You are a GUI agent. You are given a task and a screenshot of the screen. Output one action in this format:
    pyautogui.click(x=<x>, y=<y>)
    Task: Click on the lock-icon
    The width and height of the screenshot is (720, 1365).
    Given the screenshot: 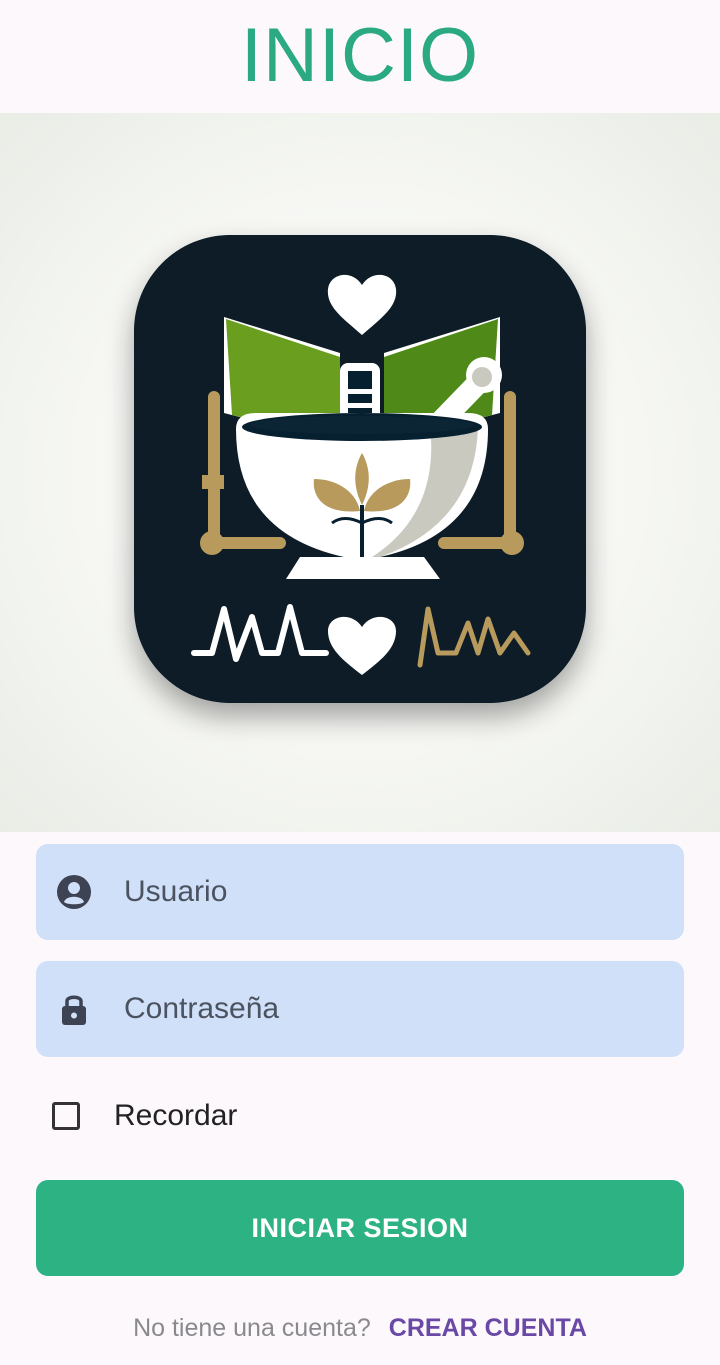 What is the action you would take?
    pyautogui.click(x=74, y=1010)
    